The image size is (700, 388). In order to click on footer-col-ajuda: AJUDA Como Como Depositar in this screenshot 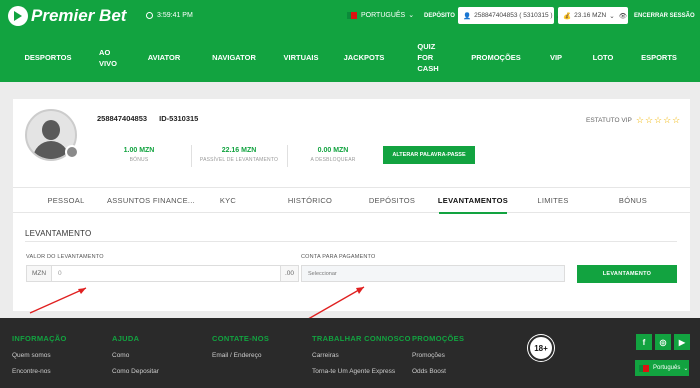, I will do `click(135, 354)`.